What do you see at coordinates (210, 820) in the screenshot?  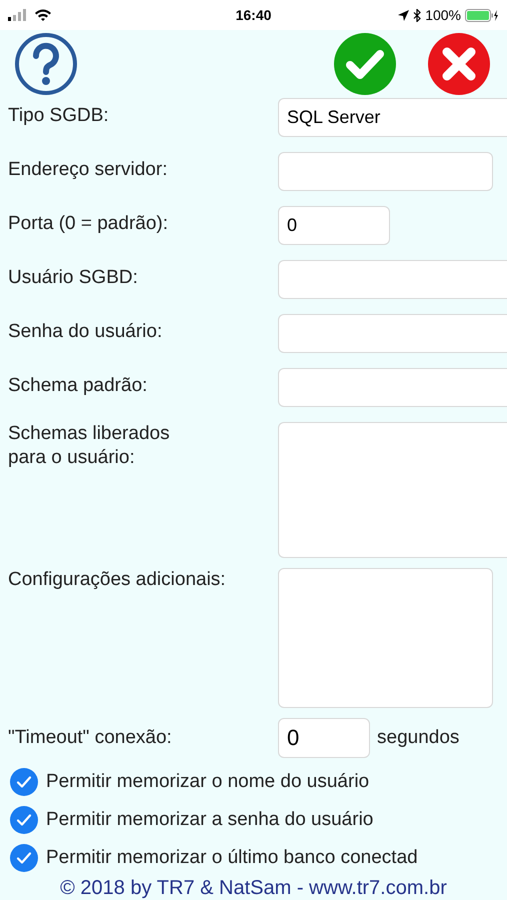 I see `option-label: Permitir memorizar a senha do usuário` at bounding box center [210, 820].